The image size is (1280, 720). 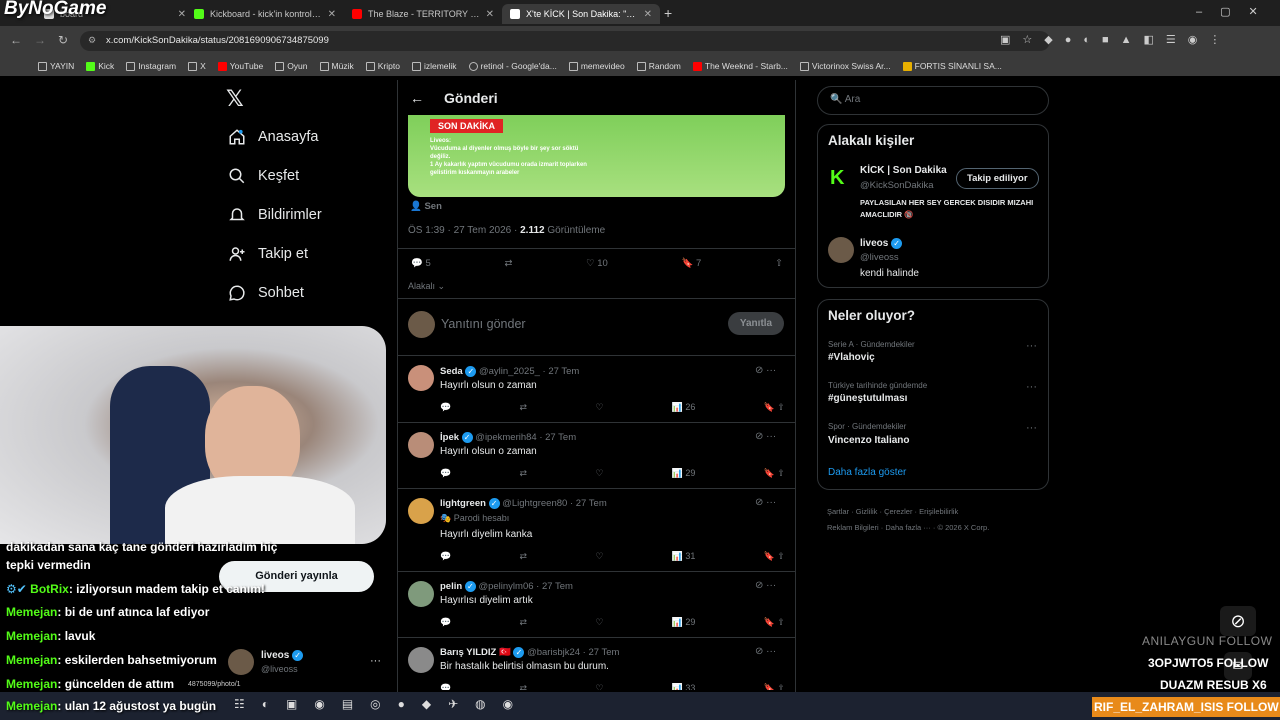 What do you see at coordinates (240, 66) in the screenshot?
I see `bookmark-item: YouTube` at bounding box center [240, 66].